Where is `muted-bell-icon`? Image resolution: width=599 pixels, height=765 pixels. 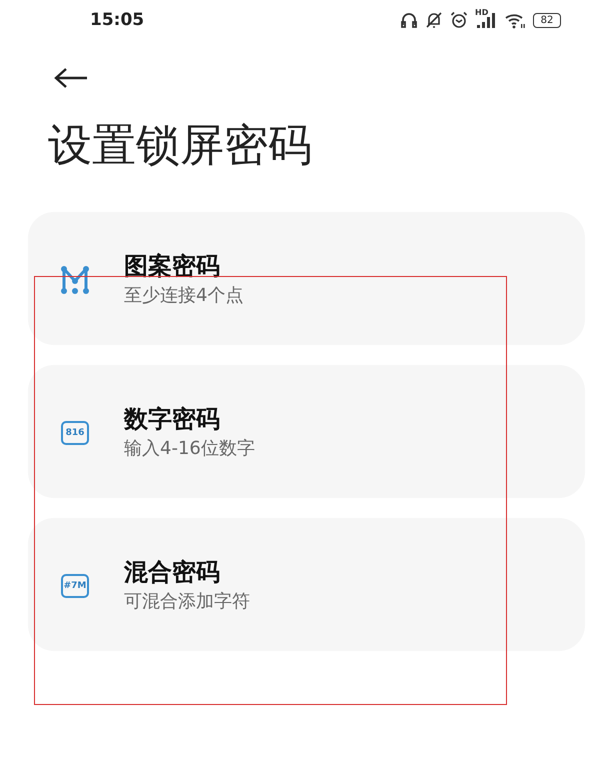
muted-bell-icon is located at coordinates (434, 20).